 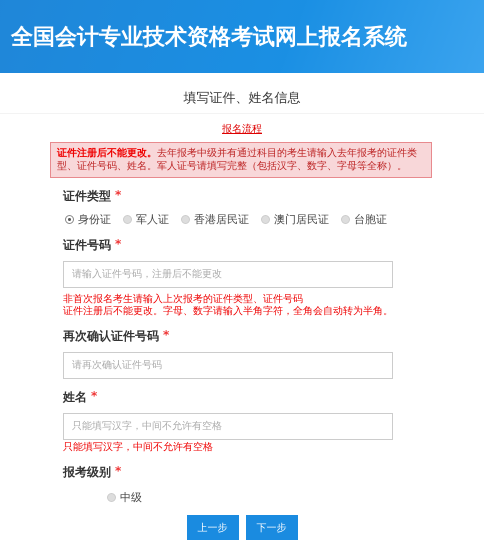 What do you see at coordinates (228, 365) in the screenshot?
I see `text-field: 请再次确认证件号码` at bounding box center [228, 365].